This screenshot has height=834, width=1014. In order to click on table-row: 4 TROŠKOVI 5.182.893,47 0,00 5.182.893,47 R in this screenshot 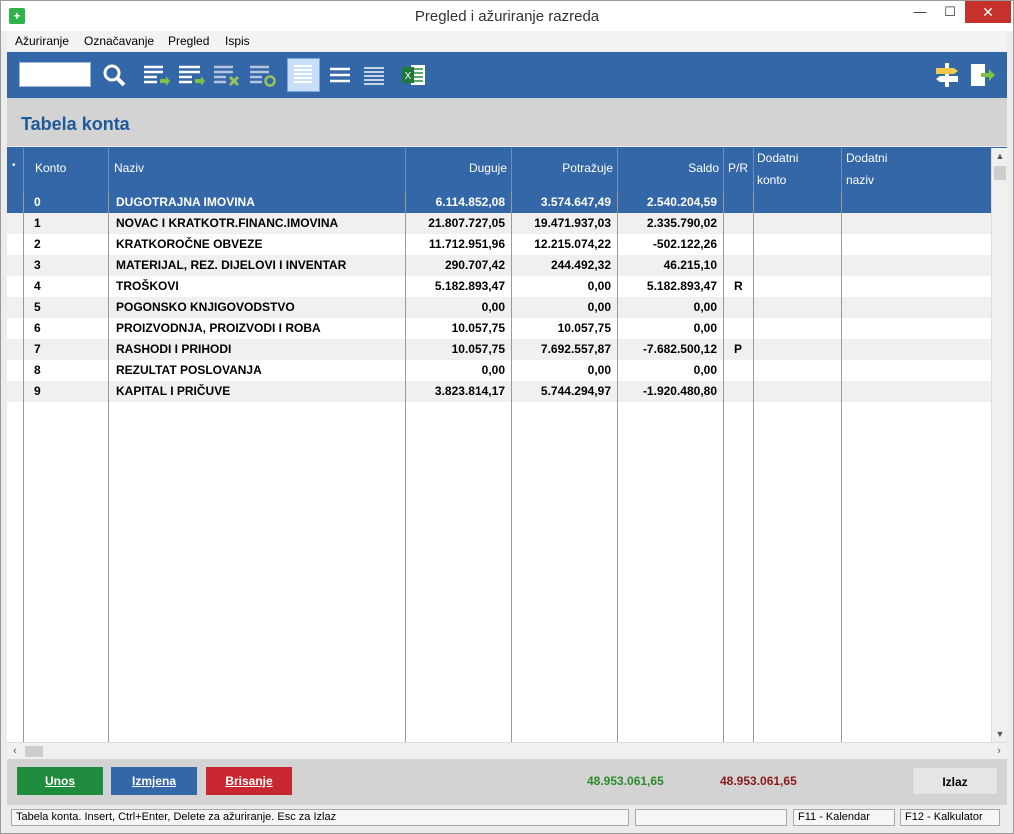, I will do `click(499, 286)`.